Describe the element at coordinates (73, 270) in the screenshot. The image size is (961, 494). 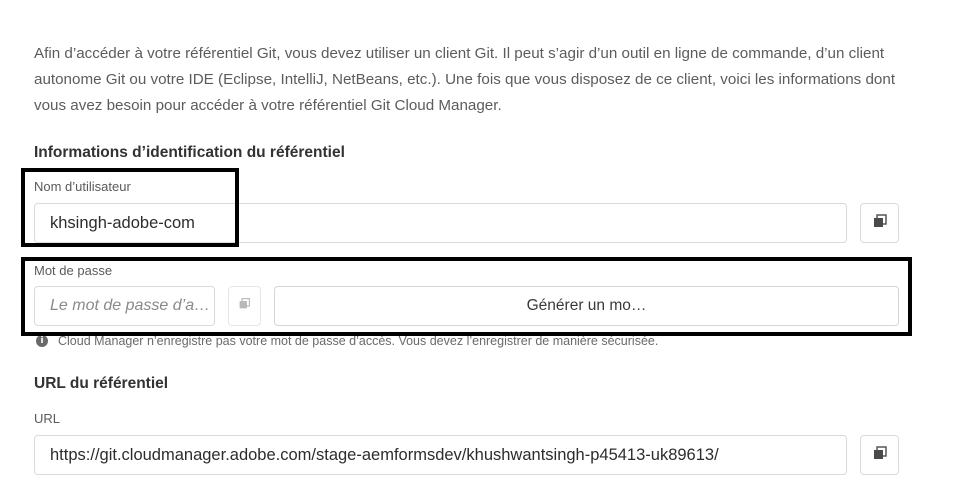
I see `password-label: Mot de passe` at that location.